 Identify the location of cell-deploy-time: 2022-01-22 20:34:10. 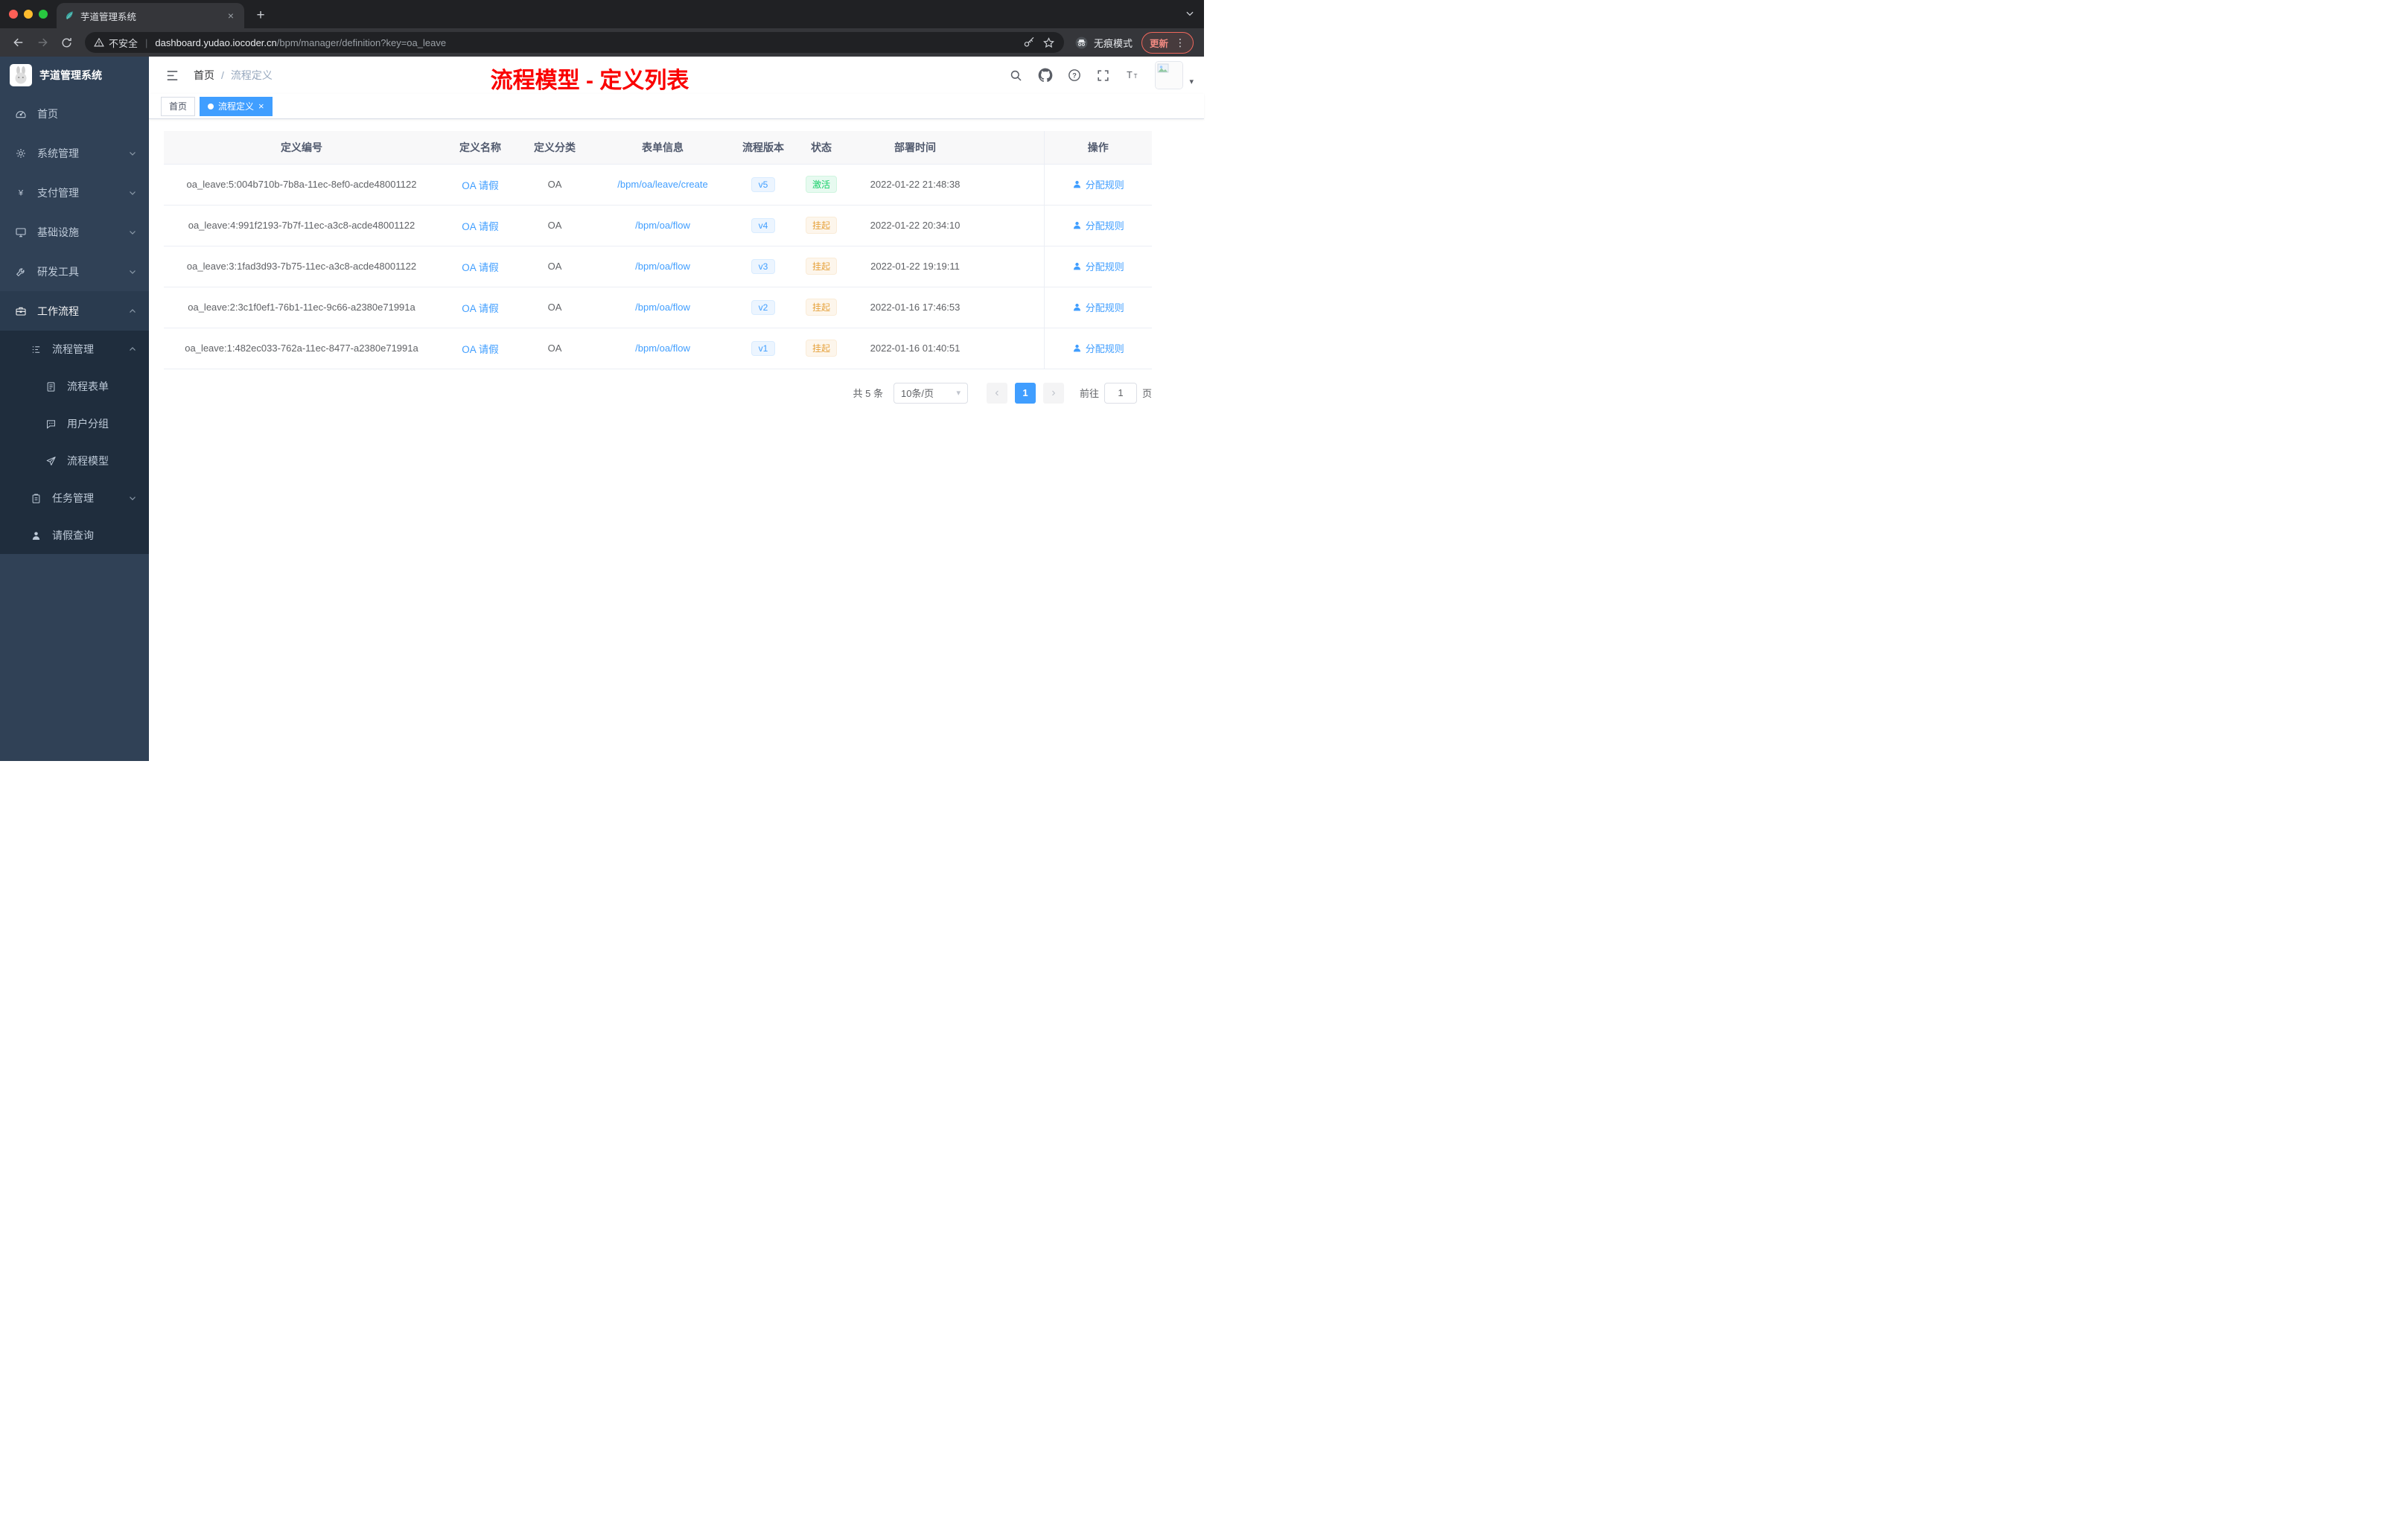
(915, 225).